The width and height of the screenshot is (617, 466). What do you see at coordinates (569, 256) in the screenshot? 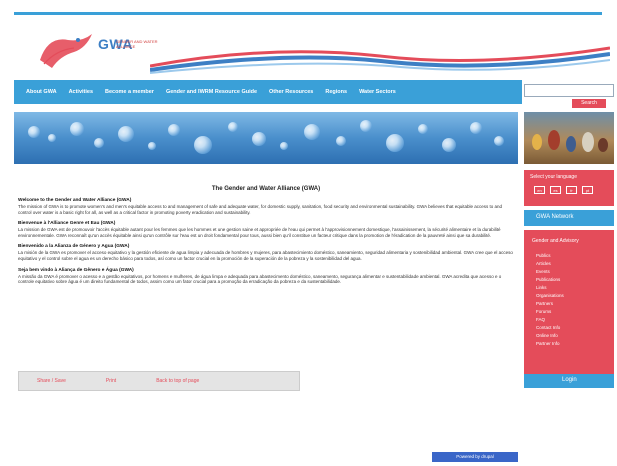
I see `sidebar-item: Publics` at bounding box center [569, 256].